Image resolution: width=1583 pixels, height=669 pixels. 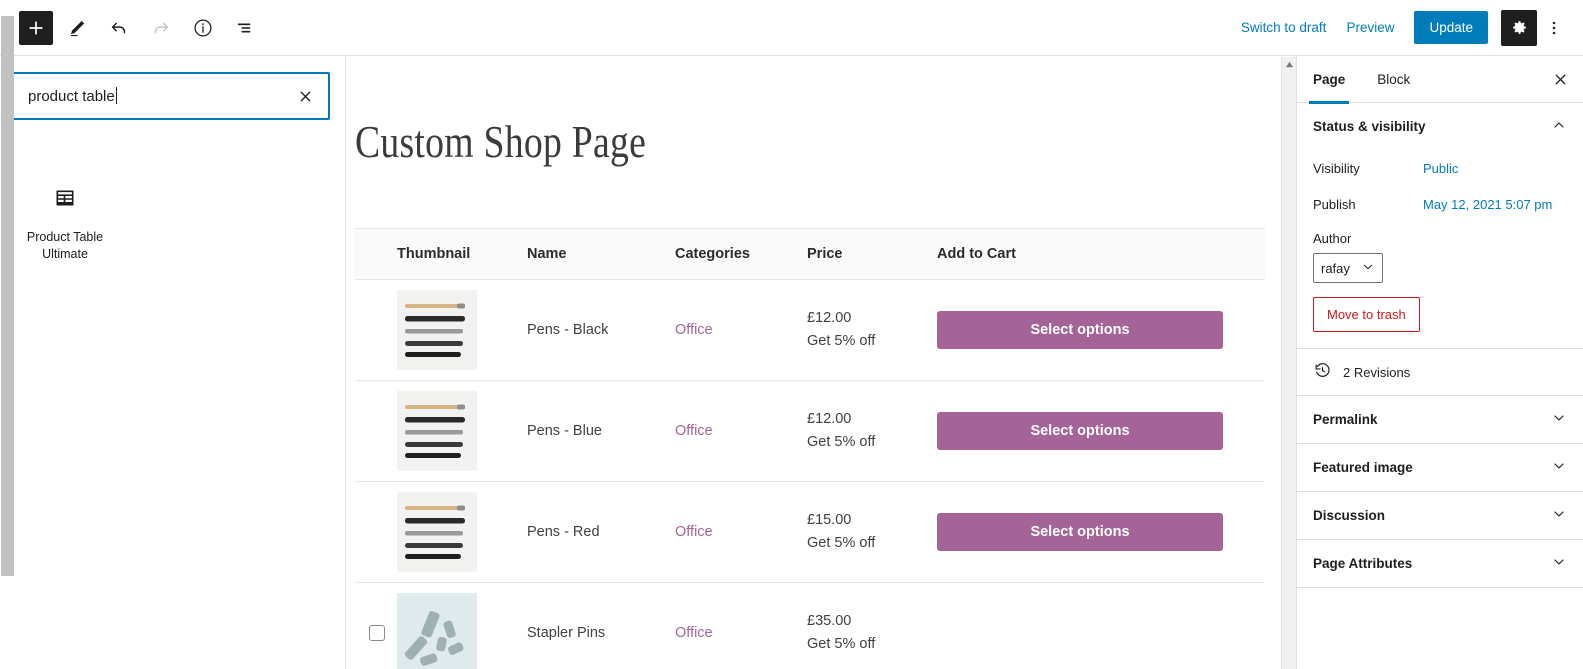 What do you see at coordinates (1369, 126) in the screenshot?
I see `status-visibility-title: Status & visibility` at bounding box center [1369, 126].